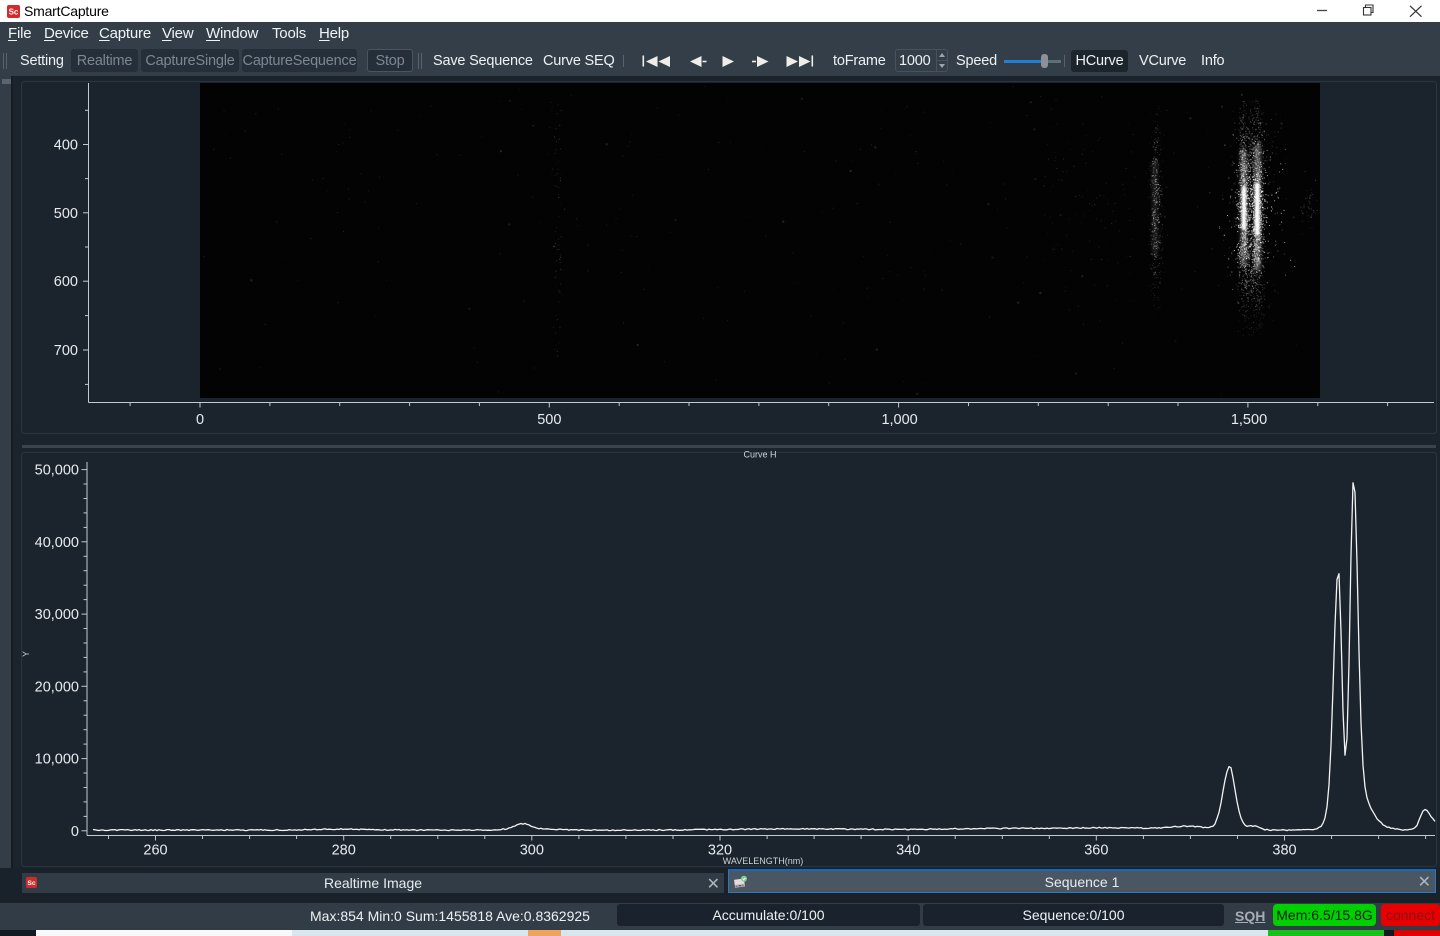 The height and width of the screenshot is (936, 1440). I want to click on svg-text: 400, so click(66, 146).